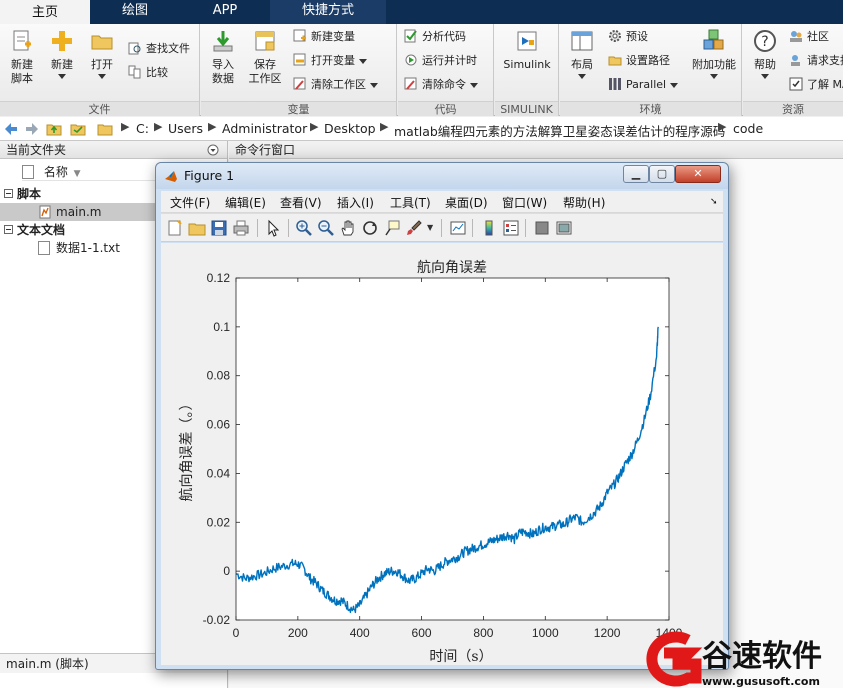  What do you see at coordinates (527, 41) in the screenshot?
I see `simulink-icon` at bounding box center [527, 41].